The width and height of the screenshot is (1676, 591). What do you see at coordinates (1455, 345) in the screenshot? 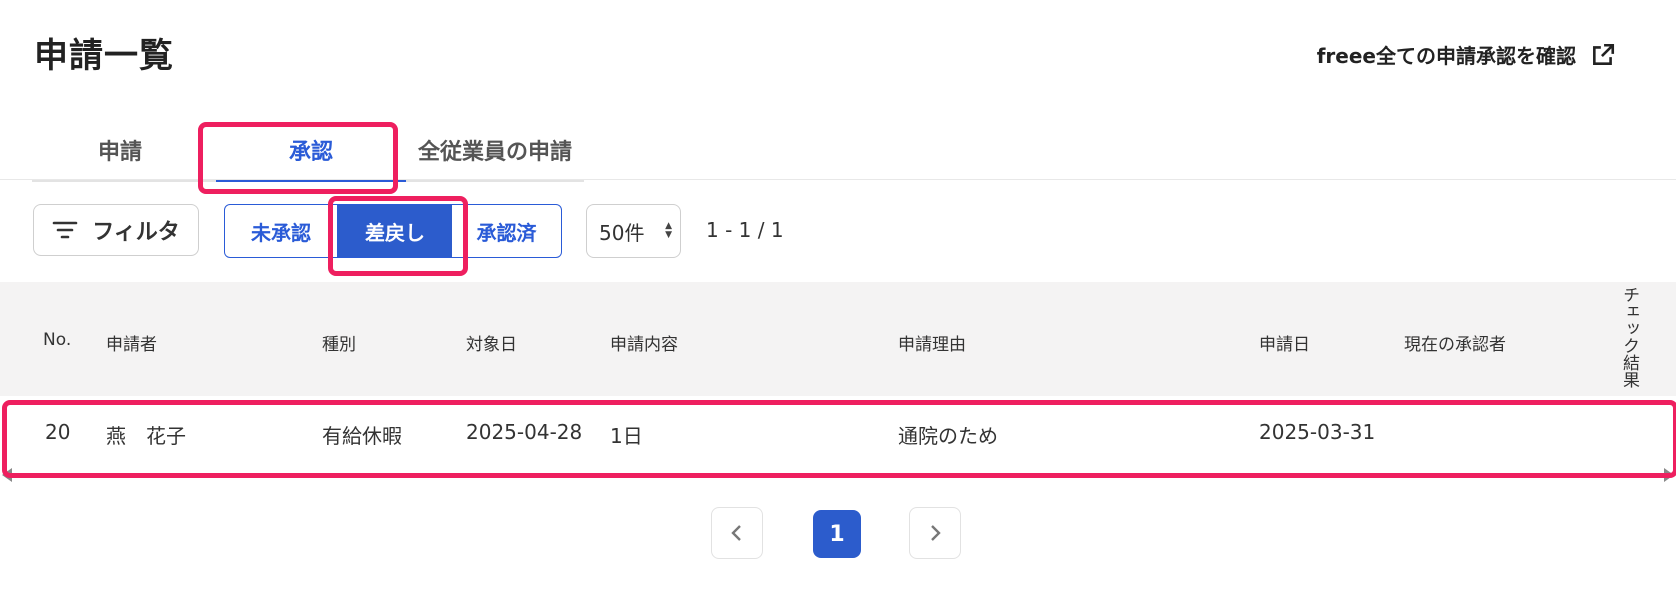
I see `column-header-current-approver: 現在の承認者` at bounding box center [1455, 345].